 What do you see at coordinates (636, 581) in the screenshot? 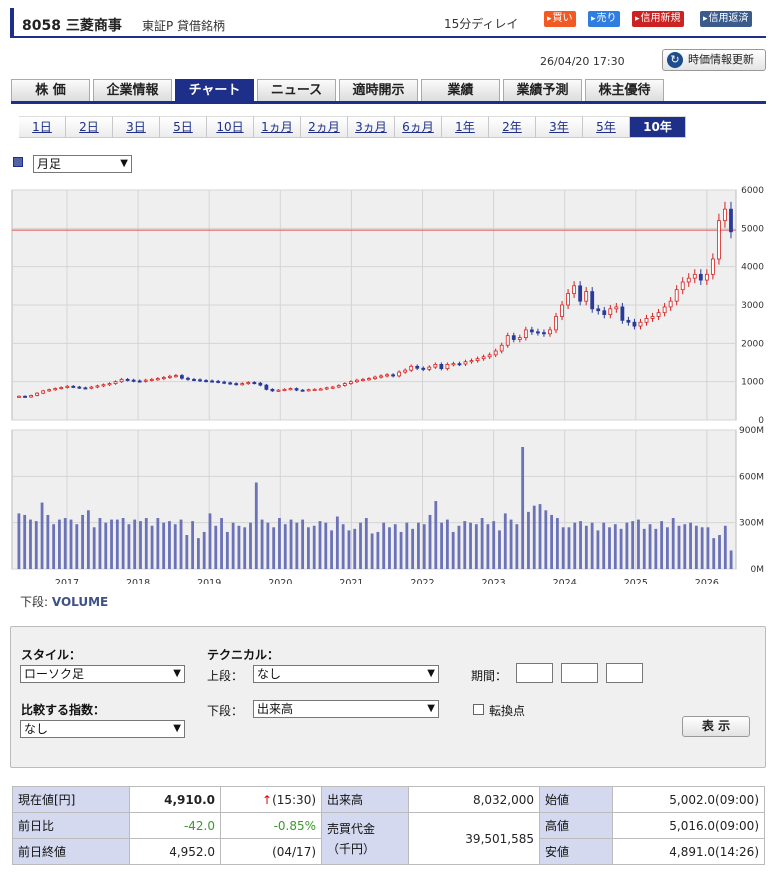
I see `year-axis-label: 2025` at bounding box center [636, 581].